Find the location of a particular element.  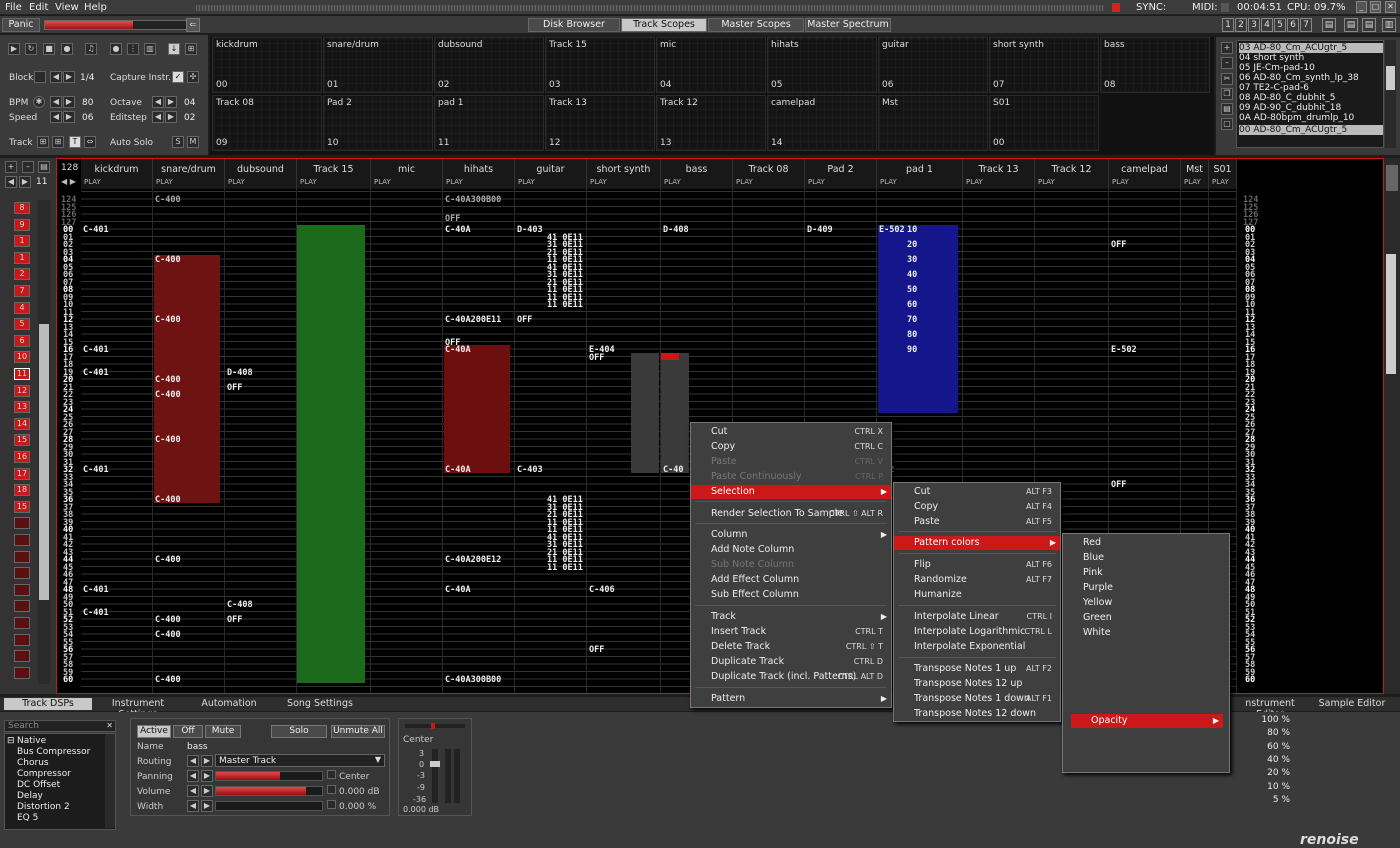

volume-inc-icon: ▶ is located at coordinates (207, 791).